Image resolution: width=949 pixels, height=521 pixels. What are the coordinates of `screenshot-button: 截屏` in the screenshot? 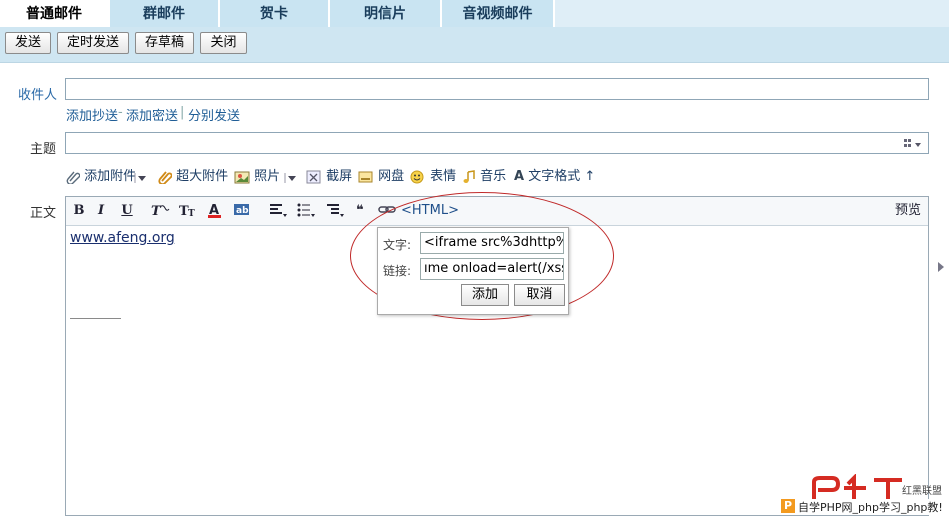 It's located at (329, 177).